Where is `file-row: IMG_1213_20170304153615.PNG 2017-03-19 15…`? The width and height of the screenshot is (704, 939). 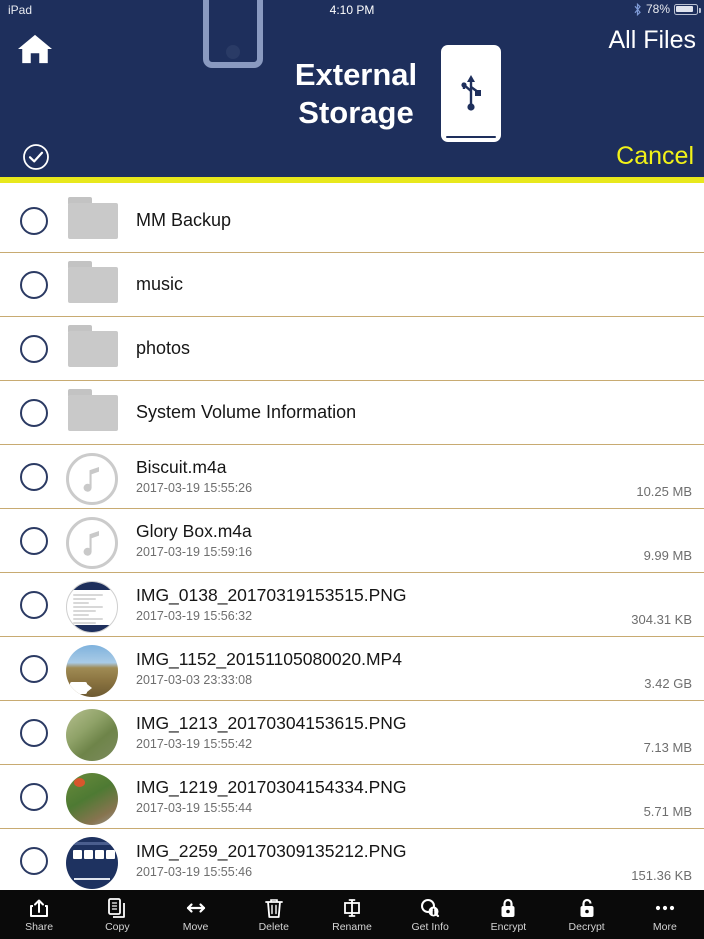
file-row: IMG_1213_20170304153615.PNG 2017-03-19 15… is located at coordinates (352, 733).